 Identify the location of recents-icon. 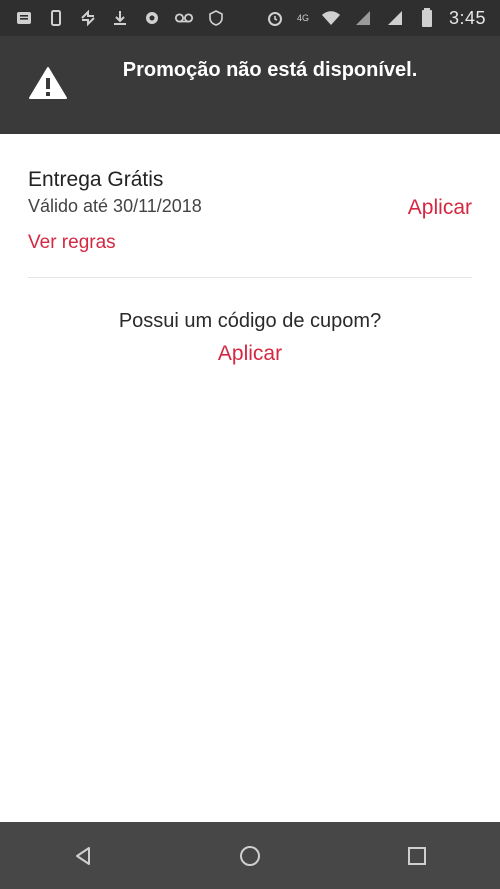
(417, 856).